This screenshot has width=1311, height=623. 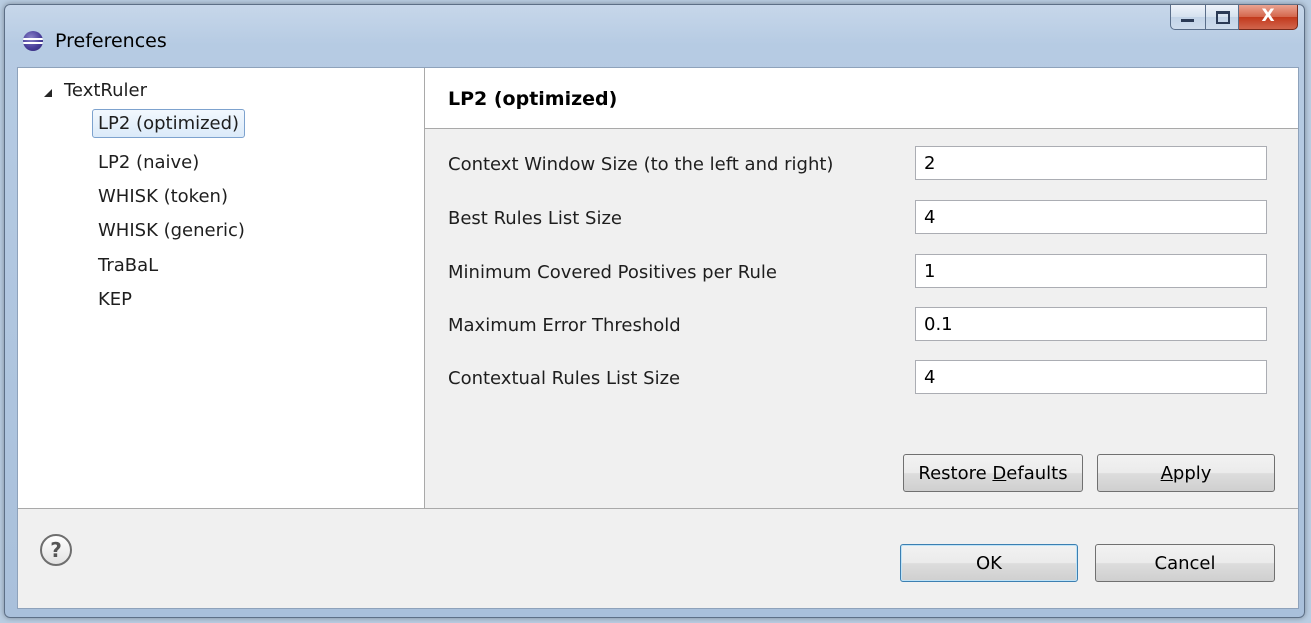 I want to click on cancel-button: Cancel, so click(x=1185, y=563).